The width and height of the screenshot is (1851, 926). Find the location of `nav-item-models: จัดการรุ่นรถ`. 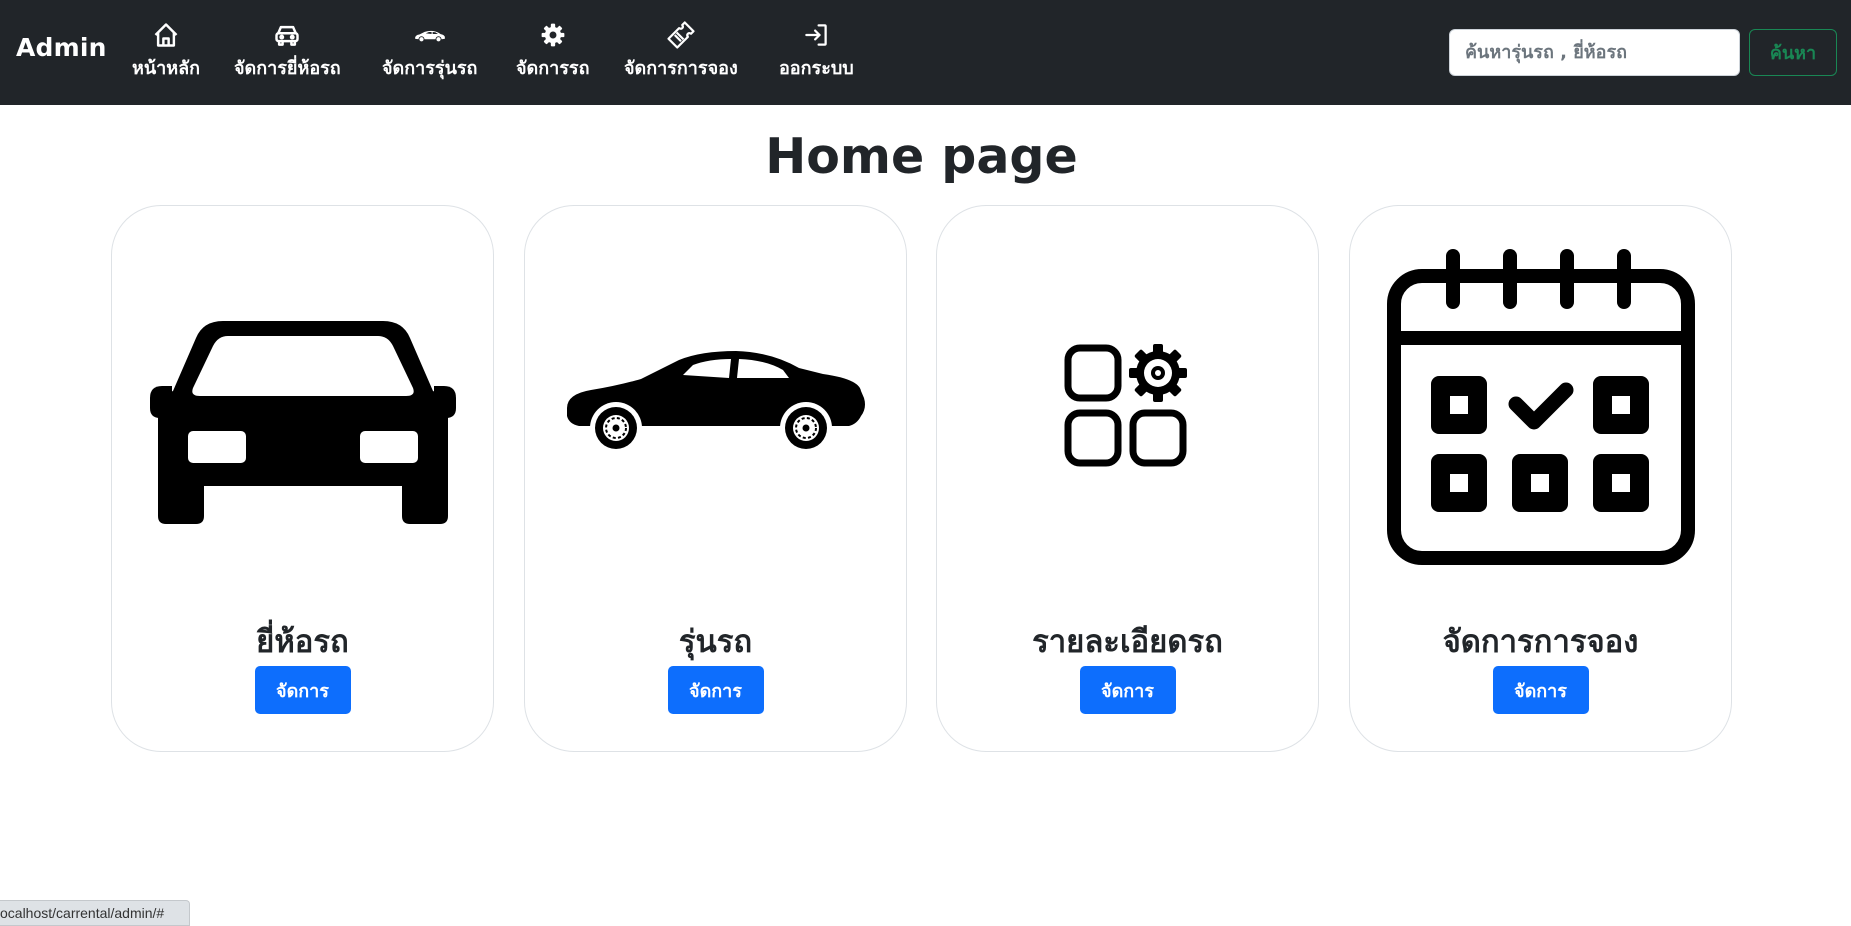

nav-item-models: จัดการรุ่นรถ is located at coordinates (429, 50).